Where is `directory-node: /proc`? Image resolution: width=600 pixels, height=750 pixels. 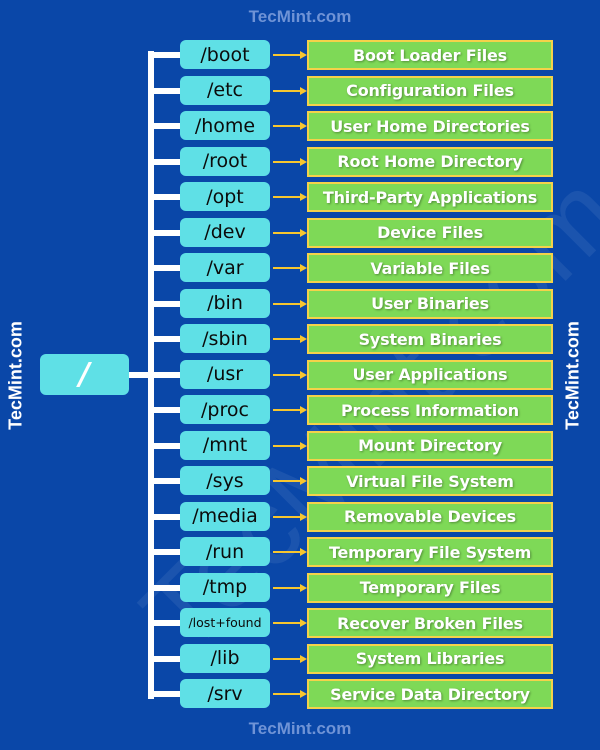 directory-node: /proc is located at coordinates (225, 409).